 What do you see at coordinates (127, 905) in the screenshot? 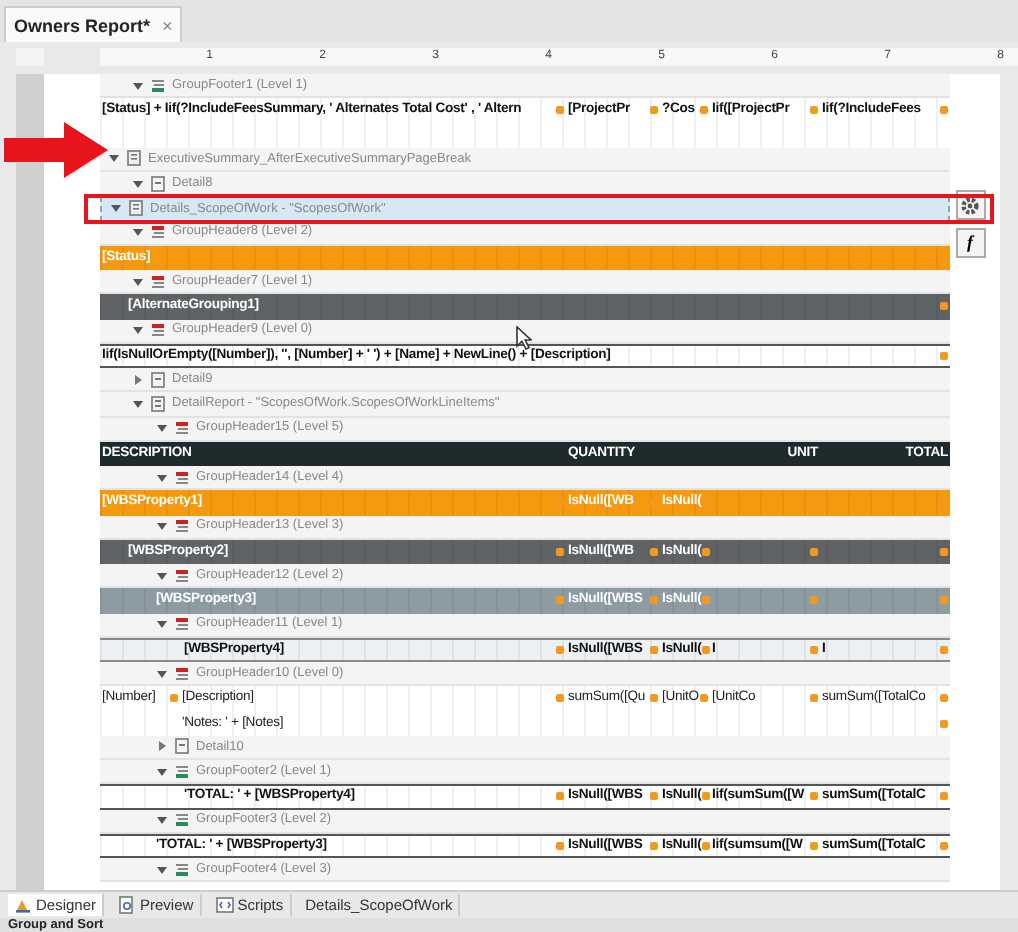
I see `preview-icon` at bounding box center [127, 905].